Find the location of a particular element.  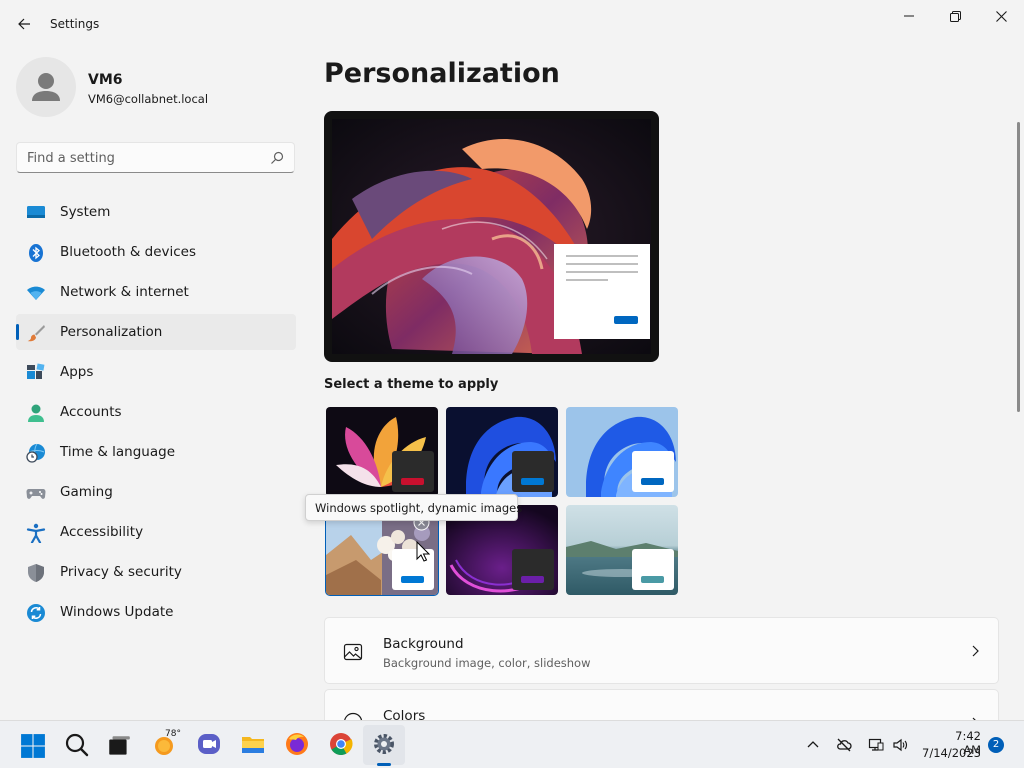

notification-badge: 2 is located at coordinates (996, 745).